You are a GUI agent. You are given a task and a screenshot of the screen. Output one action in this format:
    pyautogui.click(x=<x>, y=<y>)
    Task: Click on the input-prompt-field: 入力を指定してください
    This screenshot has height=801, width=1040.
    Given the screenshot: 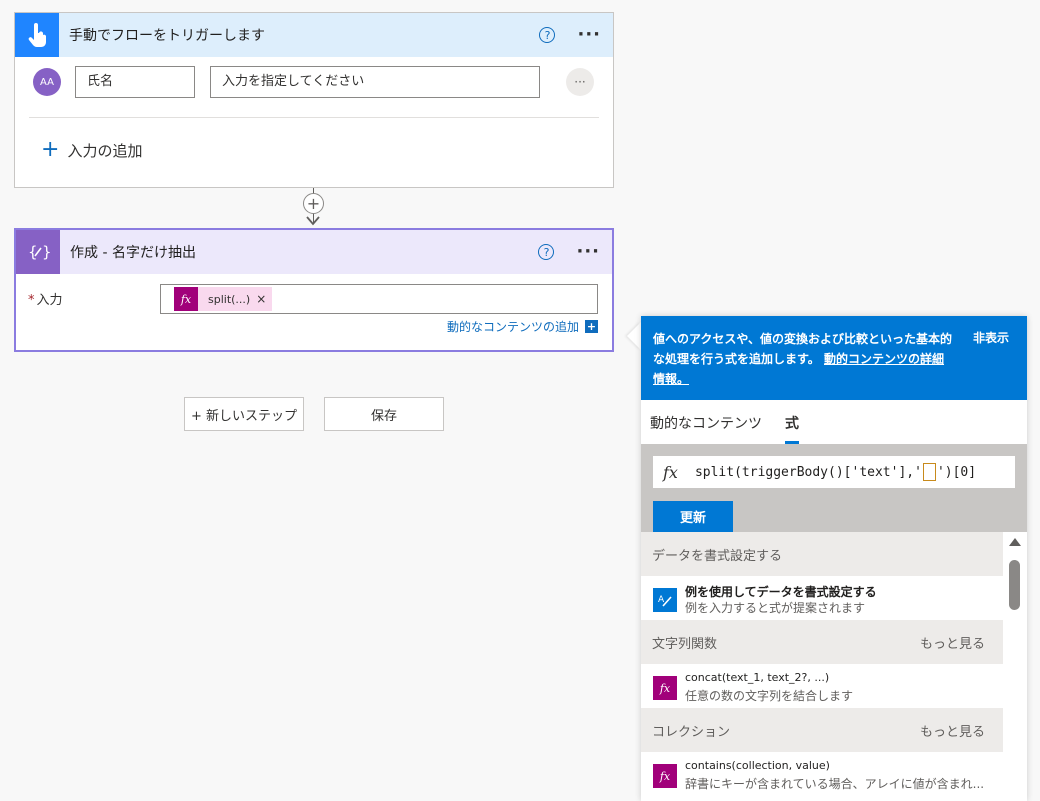 What is the action you would take?
    pyautogui.click(x=375, y=82)
    